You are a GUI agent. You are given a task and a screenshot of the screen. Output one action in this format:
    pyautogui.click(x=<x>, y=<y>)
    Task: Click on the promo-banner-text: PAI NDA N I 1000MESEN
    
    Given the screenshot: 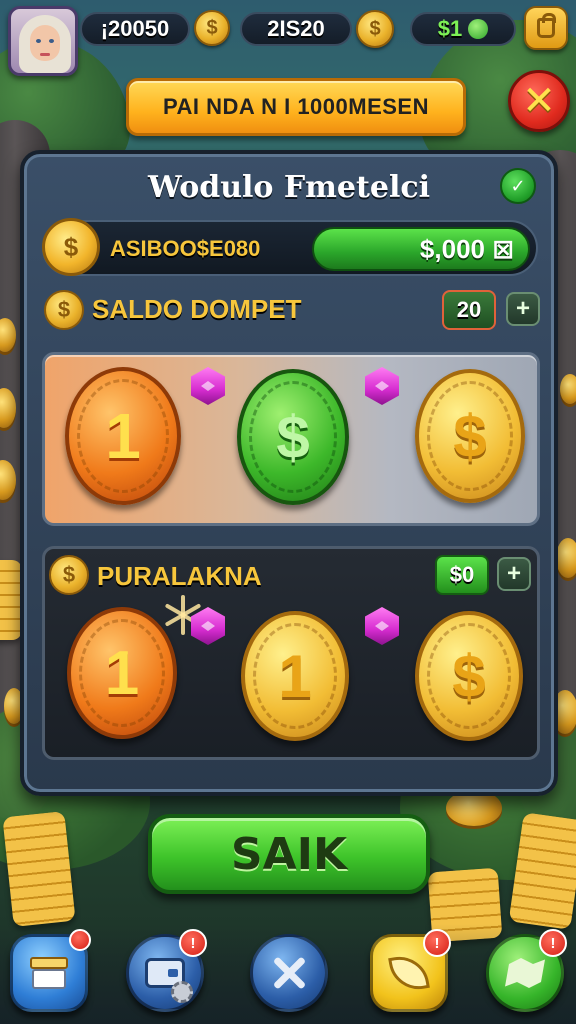 What is the action you would take?
    pyautogui.click(x=295, y=106)
    